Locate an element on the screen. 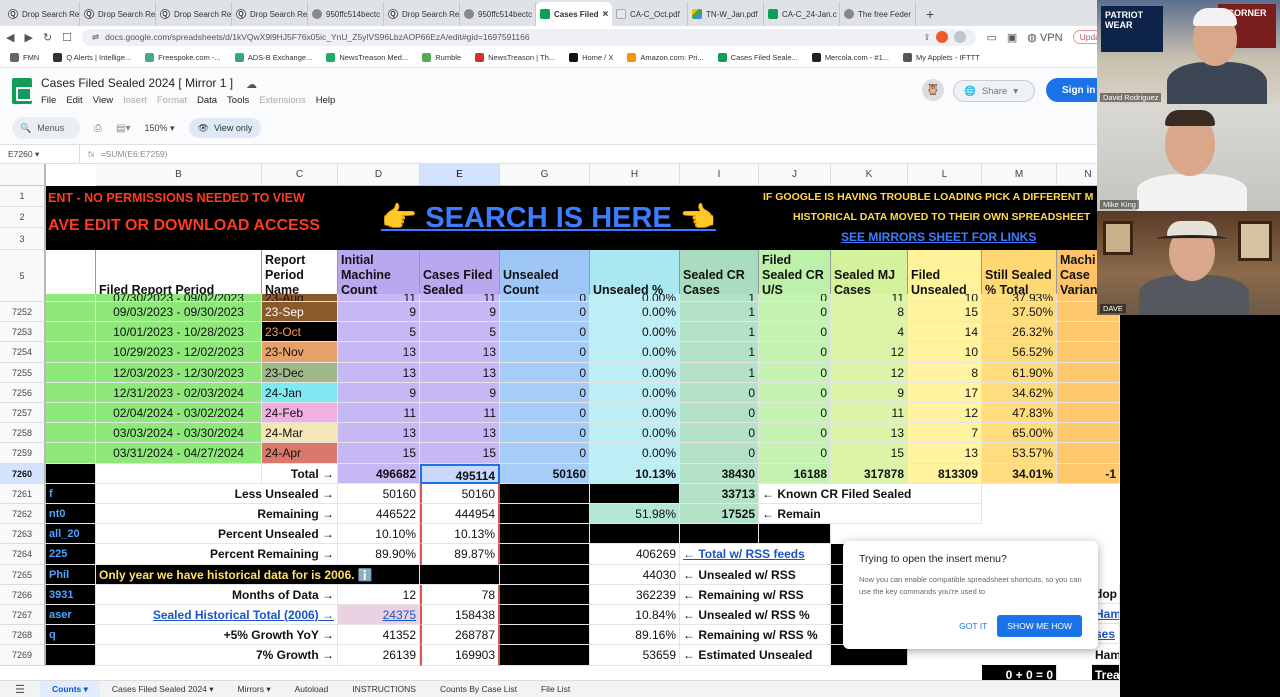 Image resolution: width=1280 pixels, height=697 pixels. document-title: Cases Filed Sealed 2024 [ Mirror 1 ] is located at coordinates (137, 83).